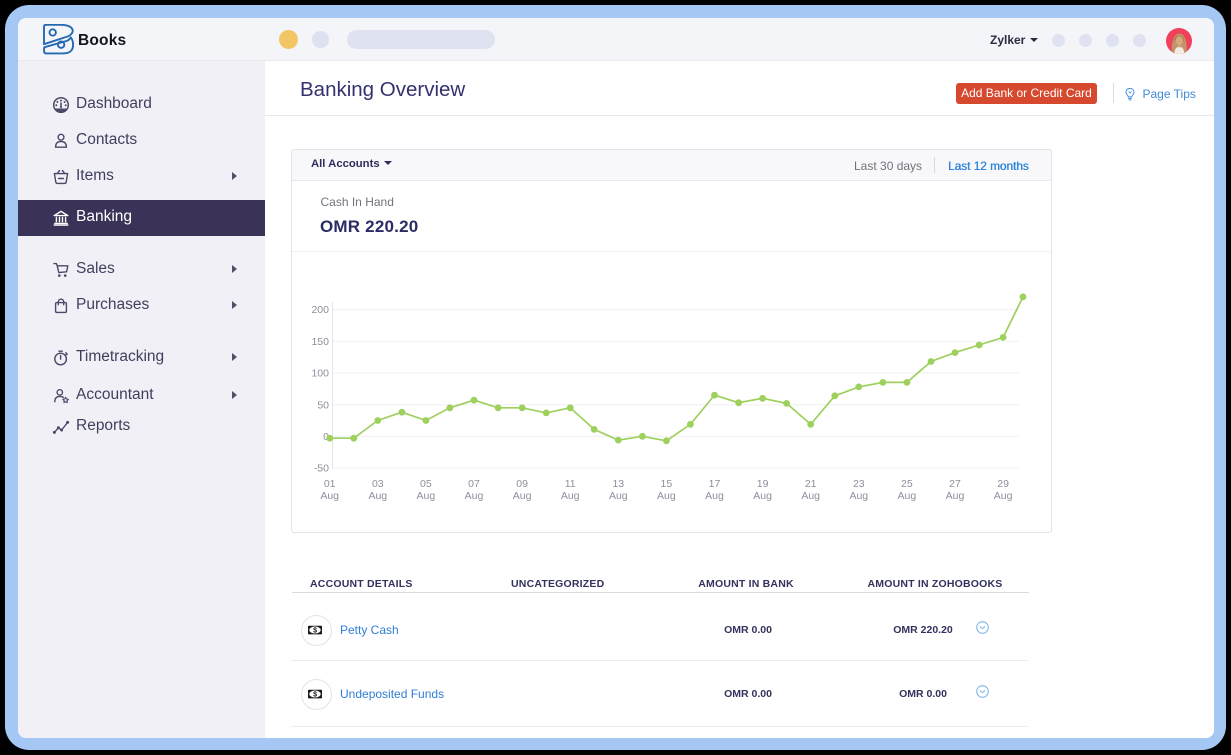 This screenshot has height=755, width=1231. Describe the element at coordinates (320, 469) in the screenshot. I see `svg-text: -50` at that location.